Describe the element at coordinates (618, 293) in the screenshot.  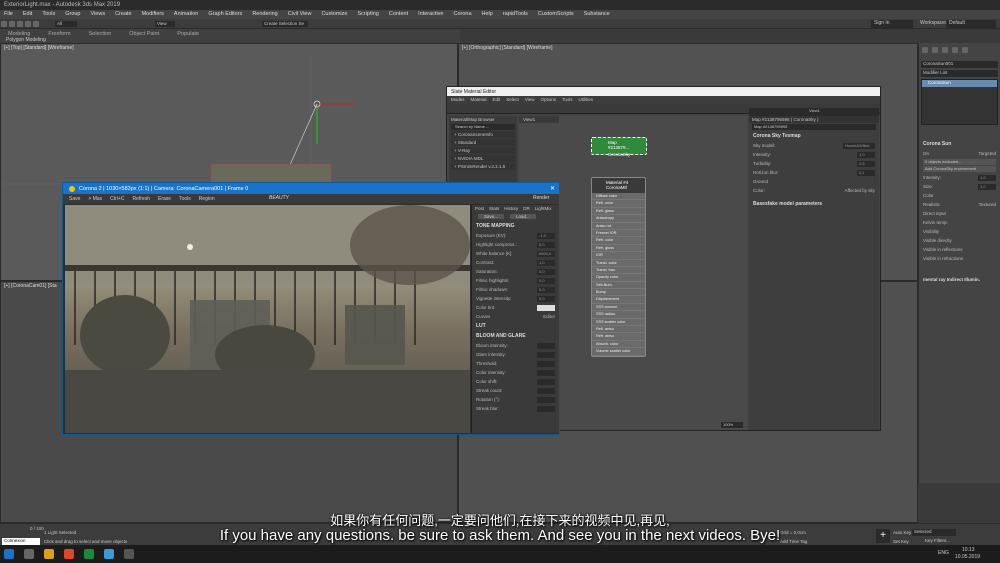
I see `material-slot: Bump` at that location.